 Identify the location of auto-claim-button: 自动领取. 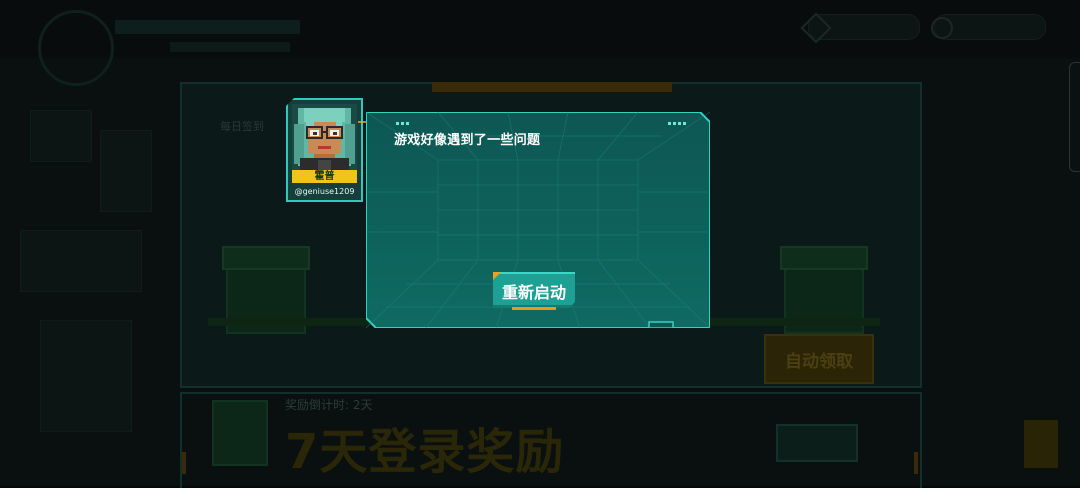
(819, 359).